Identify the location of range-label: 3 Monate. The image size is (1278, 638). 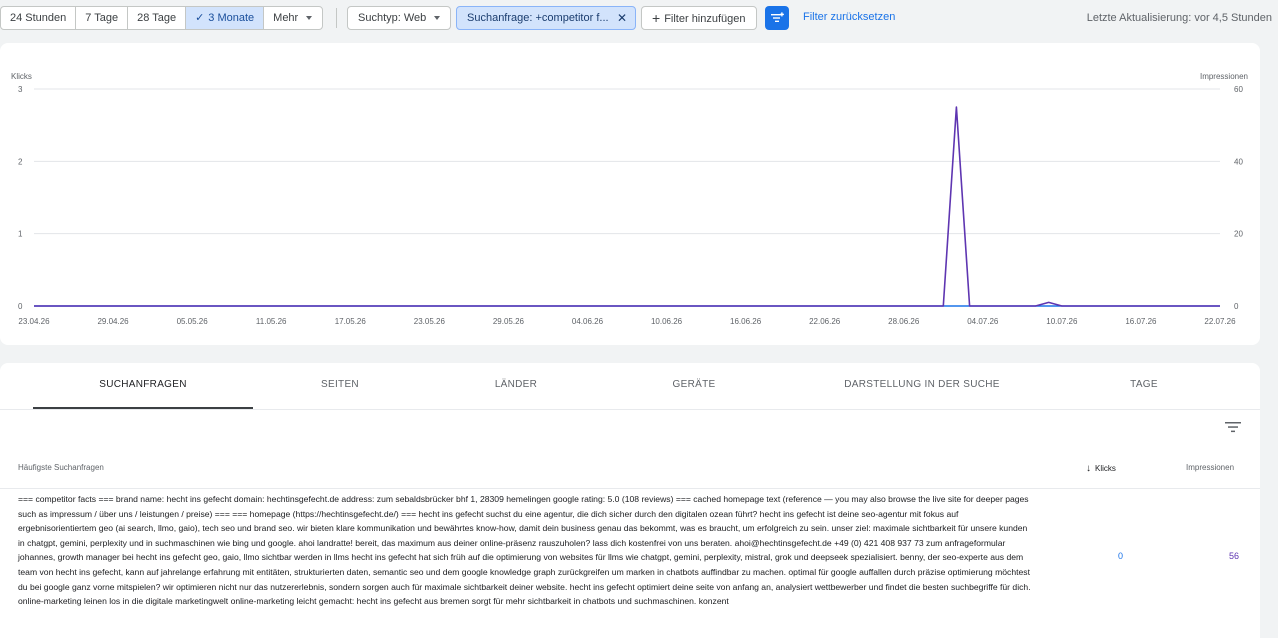
(231, 18).